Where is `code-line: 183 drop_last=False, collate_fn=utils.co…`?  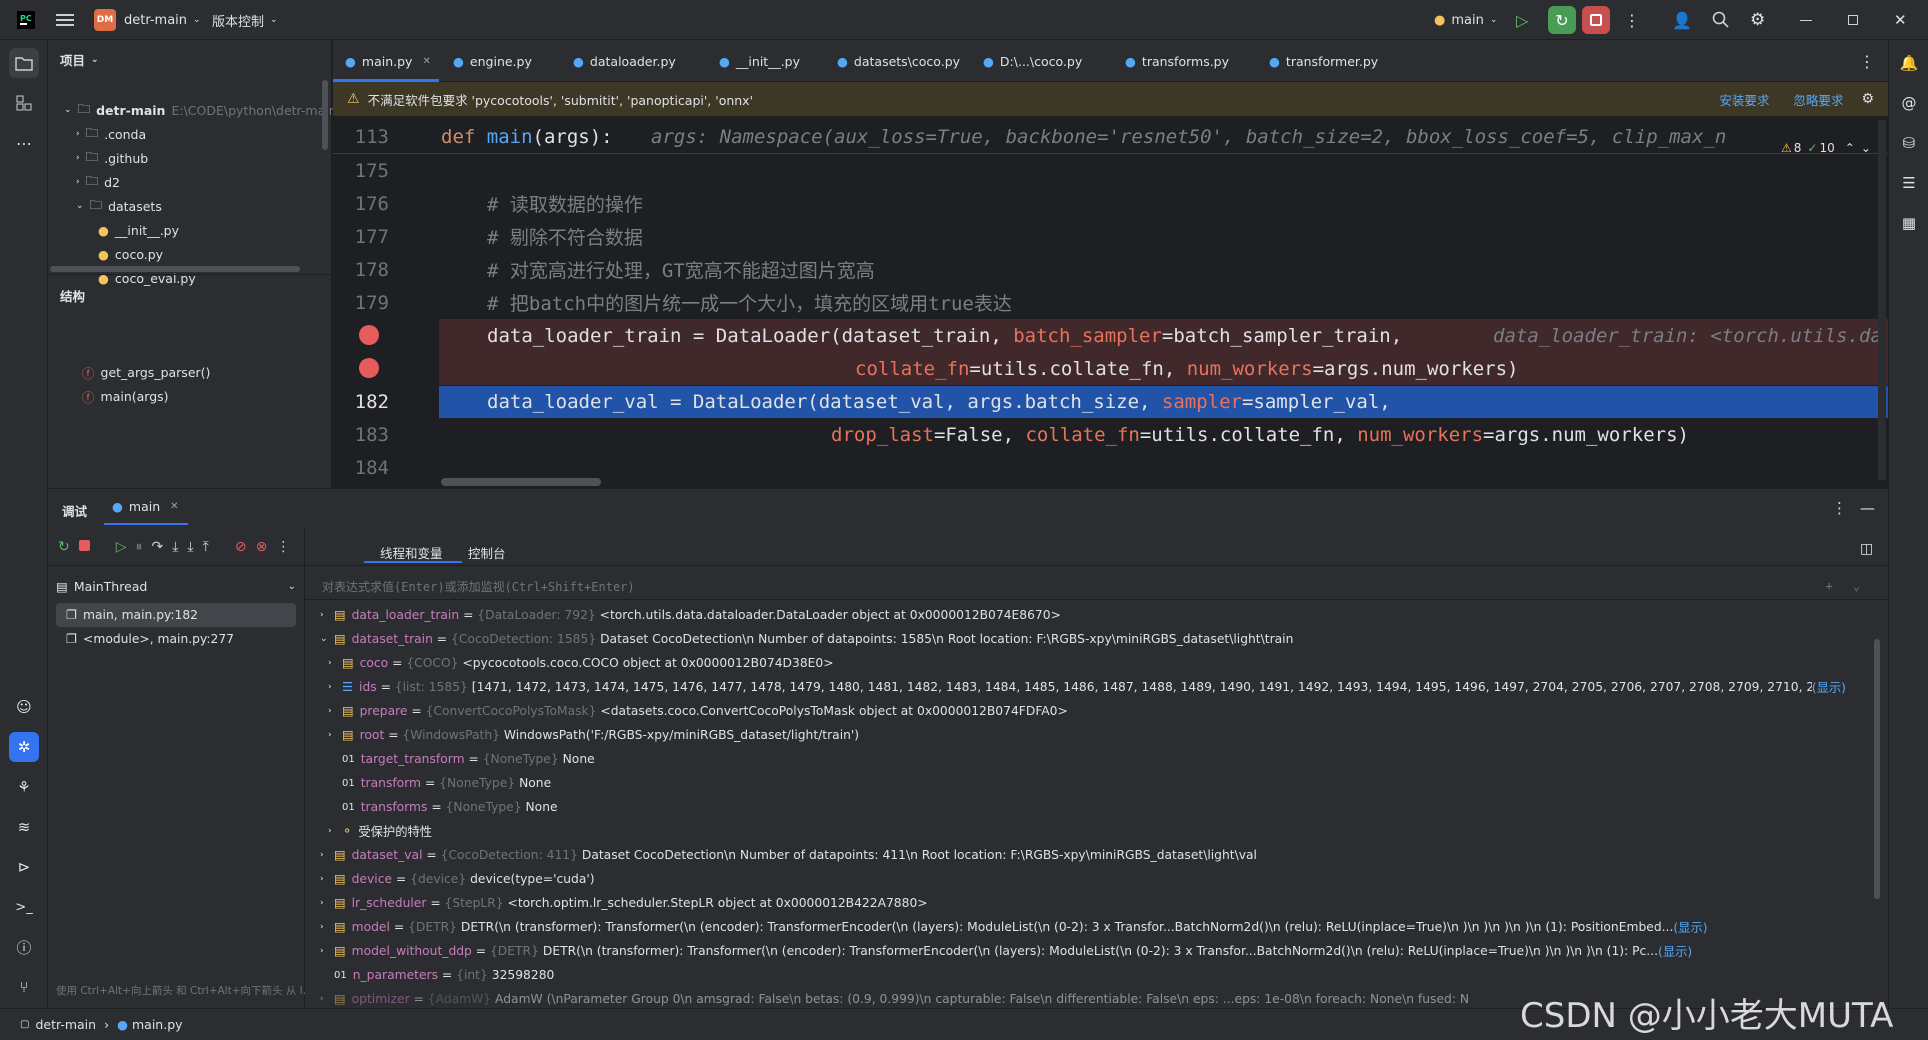 code-line: 183 drop_last=False, collate_fn=utils.co… is located at coordinates (1110, 434).